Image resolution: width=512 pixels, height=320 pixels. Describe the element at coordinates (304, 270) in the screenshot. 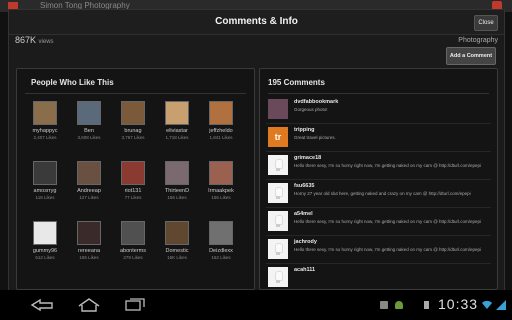

I see `comment-author: acah111` at that location.